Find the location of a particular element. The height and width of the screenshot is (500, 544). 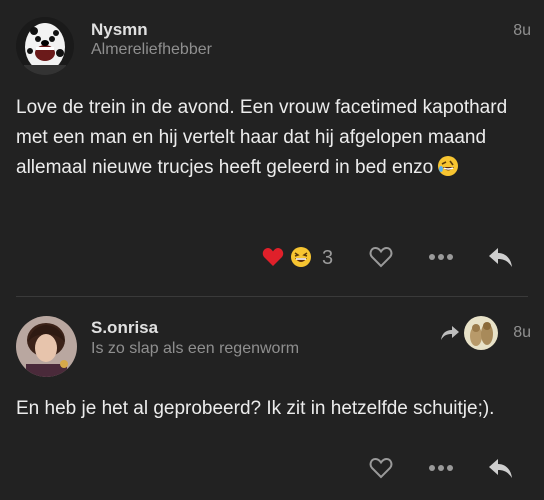

heart-reaction-emoji is located at coordinates (273, 257).